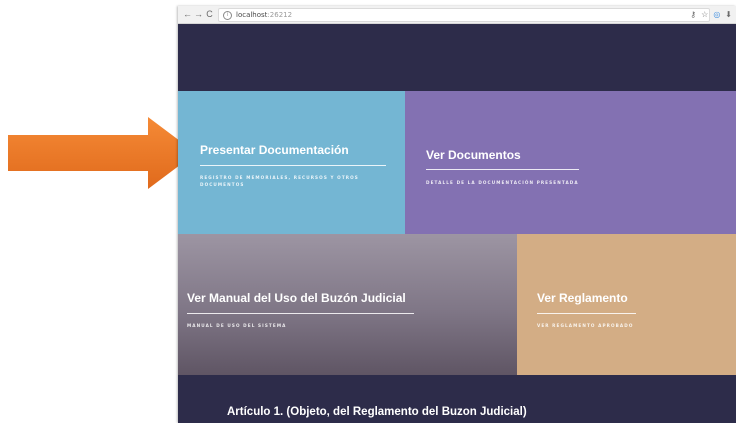 Image resolution: width=736 pixels, height=423 pixels. I want to click on star-icon: ☆, so click(704, 14).